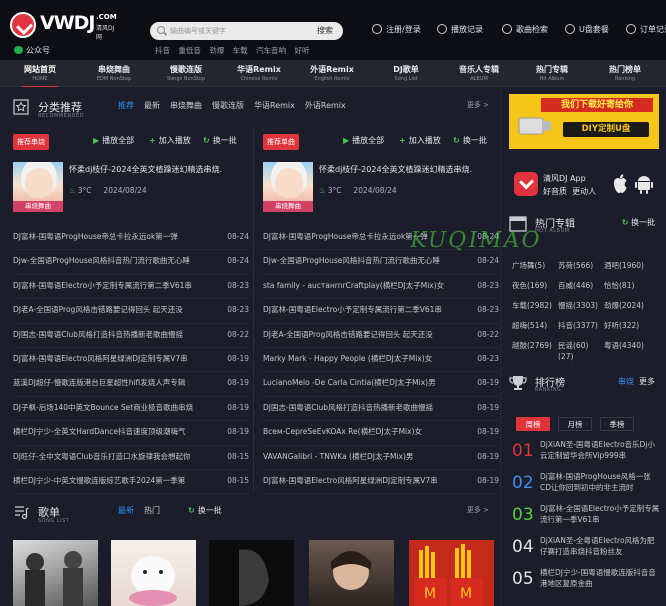 The height and width of the screenshot is (606, 666). I want to click on genre-tag: 超嗨(514), so click(529, 325).